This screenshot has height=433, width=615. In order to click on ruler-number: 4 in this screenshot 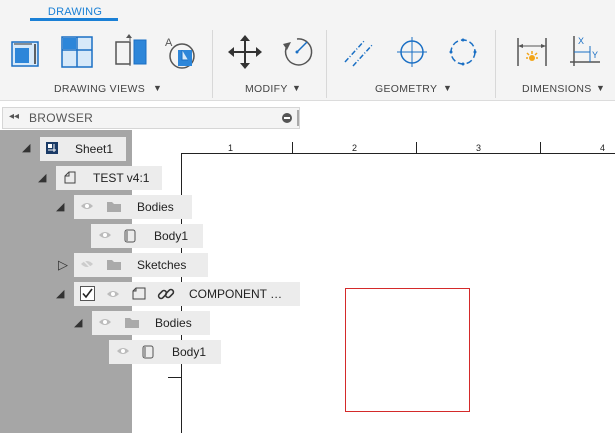, I will do `click(603, 148)`.